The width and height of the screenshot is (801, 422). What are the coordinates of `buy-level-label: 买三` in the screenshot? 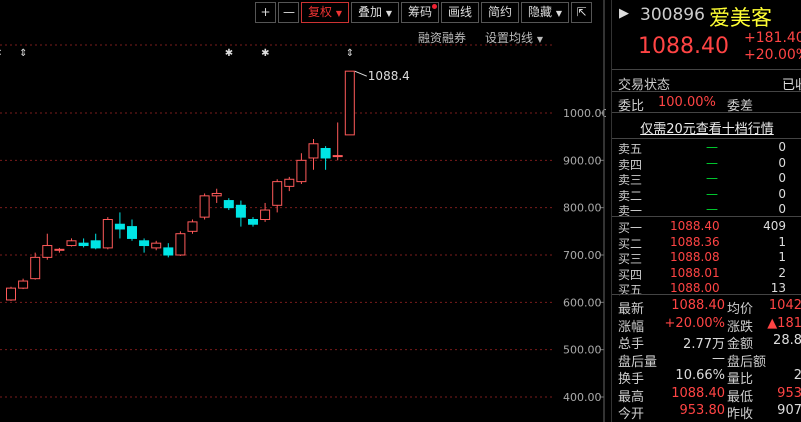 It's located at (630, 259).